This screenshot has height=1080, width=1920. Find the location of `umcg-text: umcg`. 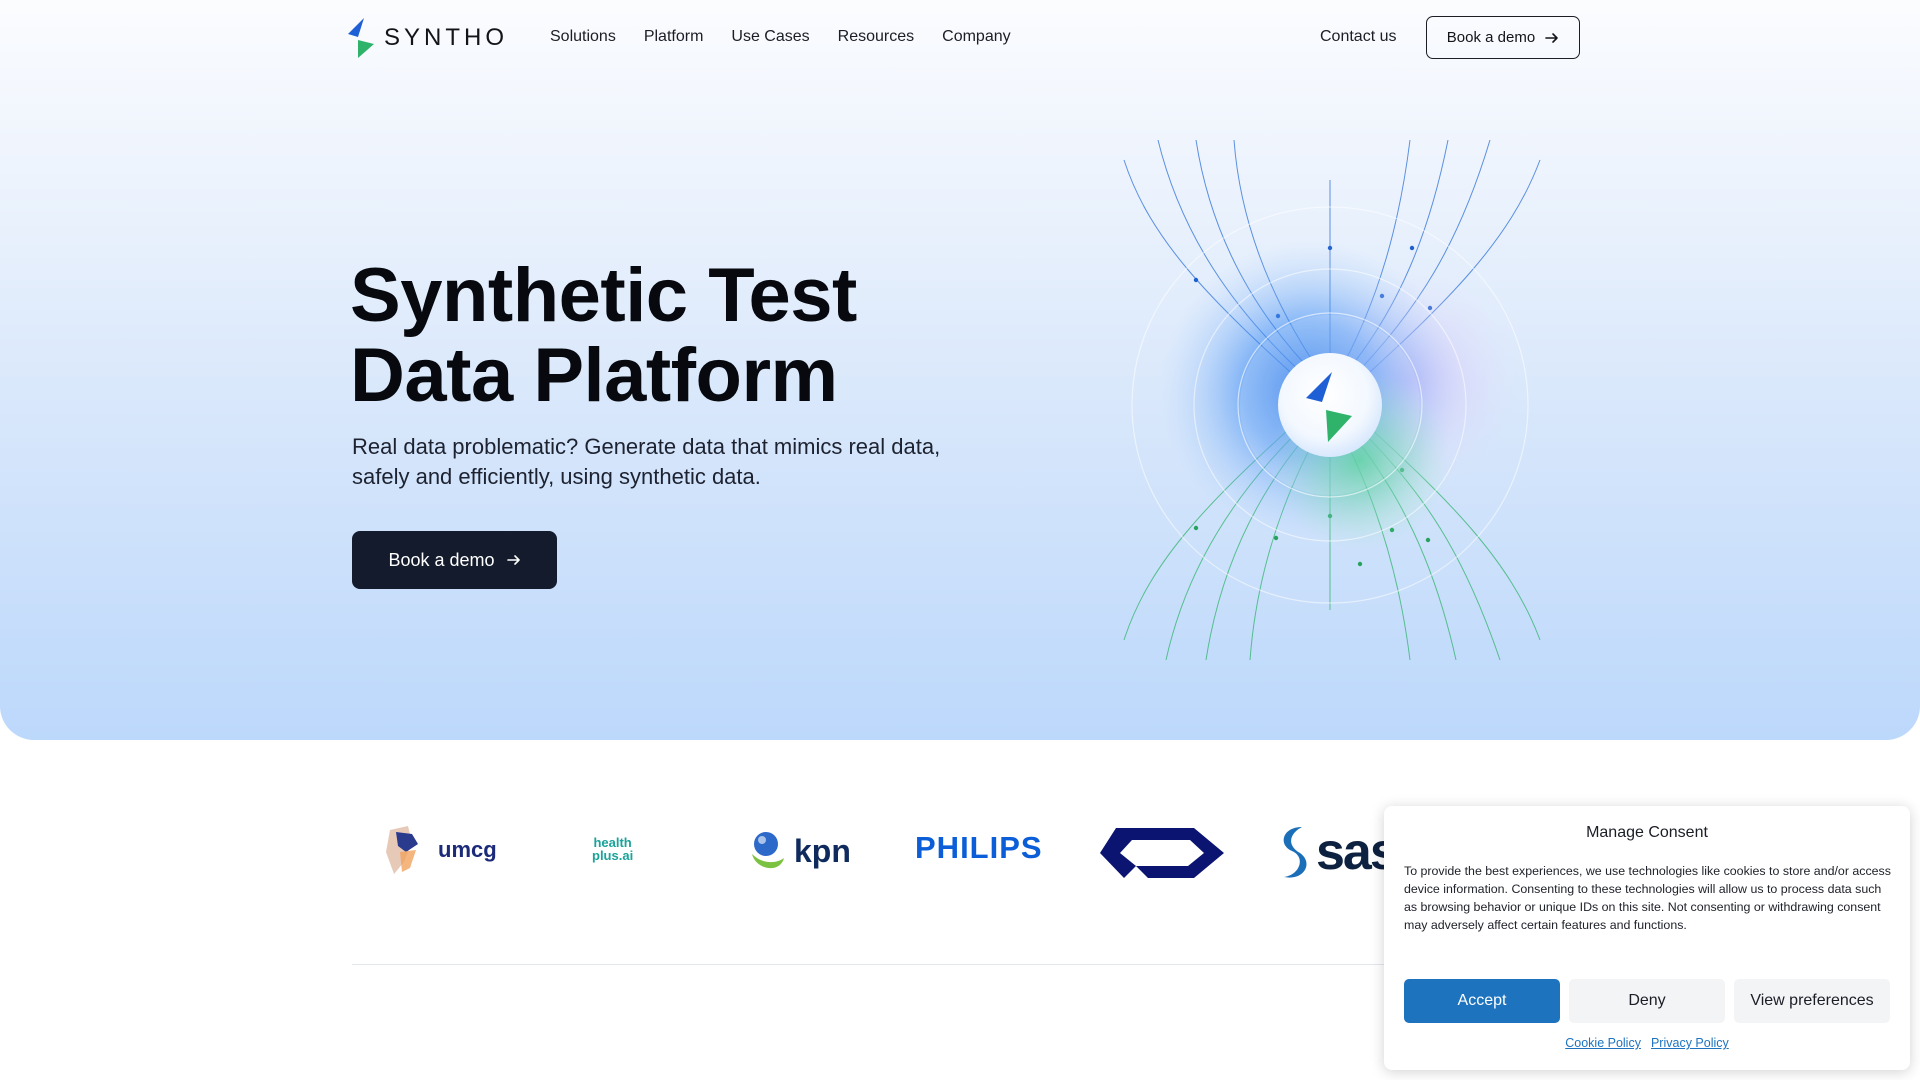

umcg-text: umcg is located at coordinates (467, 849).